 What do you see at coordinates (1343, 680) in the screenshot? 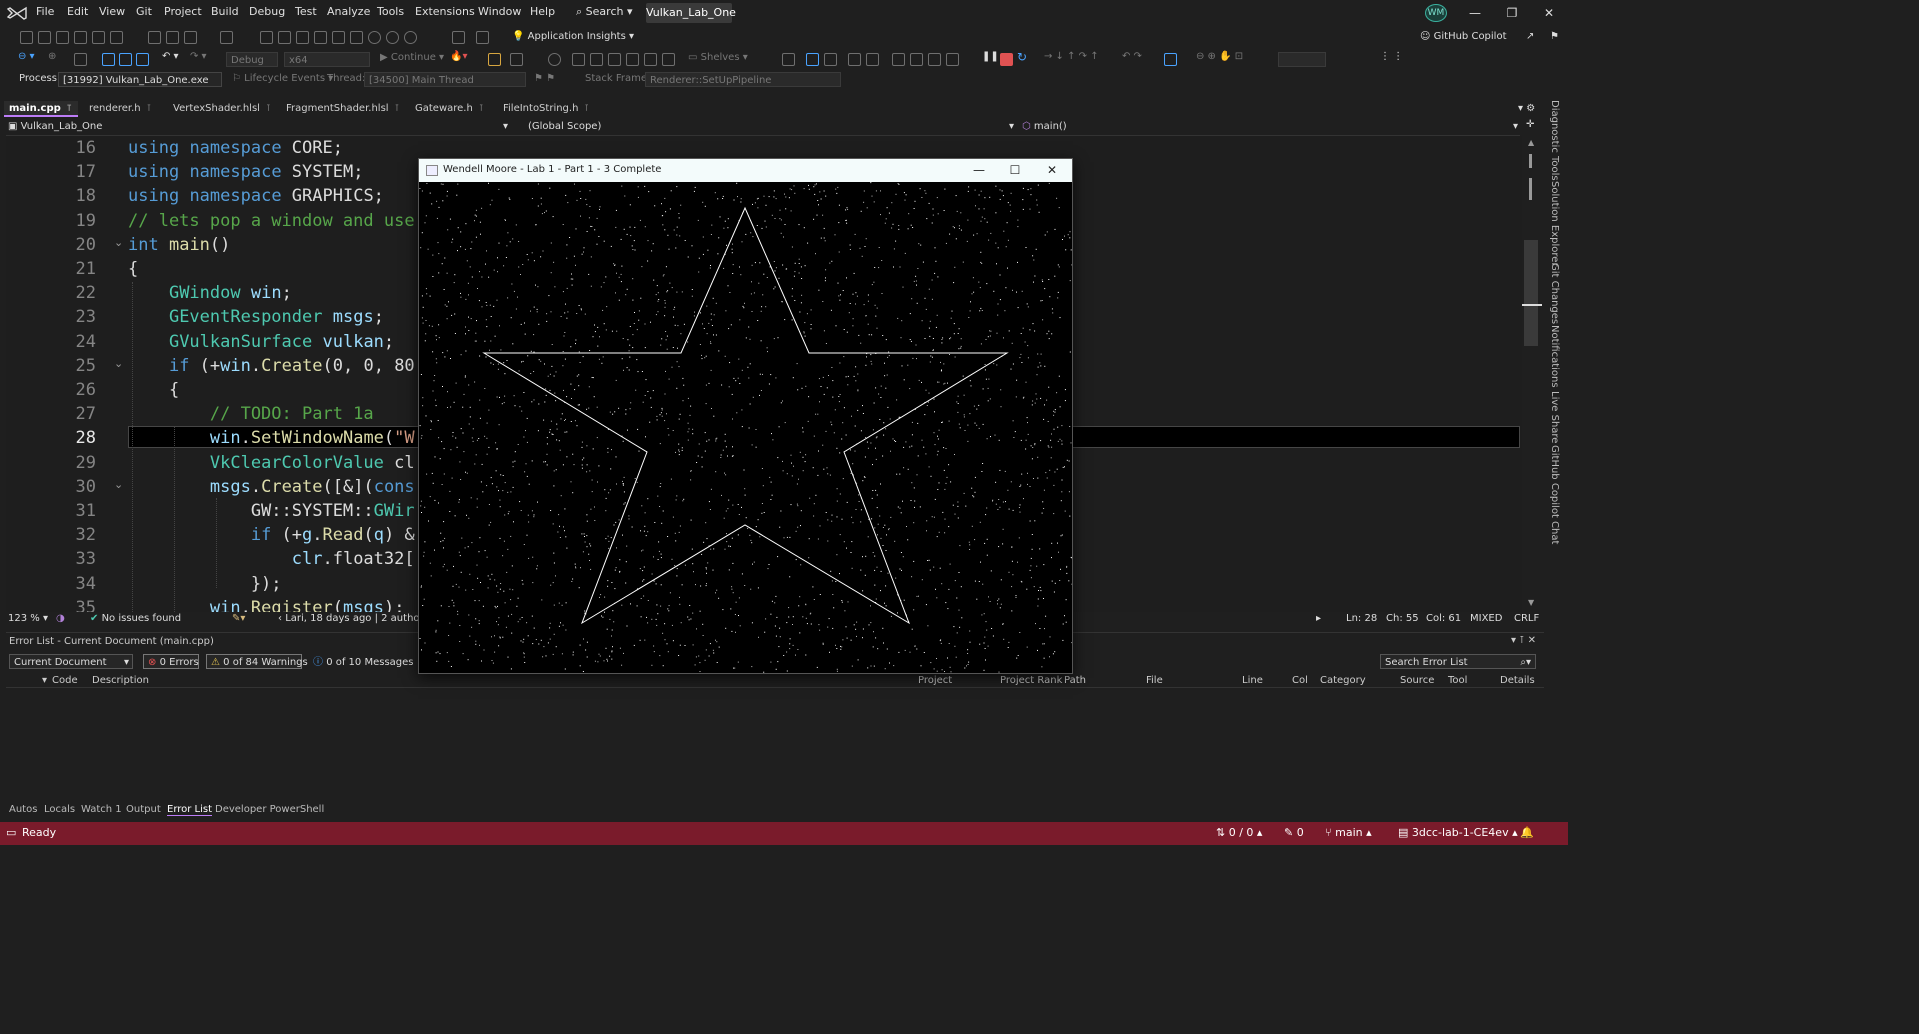
I see `column-header: Category` at bounding box center [1343, 680].